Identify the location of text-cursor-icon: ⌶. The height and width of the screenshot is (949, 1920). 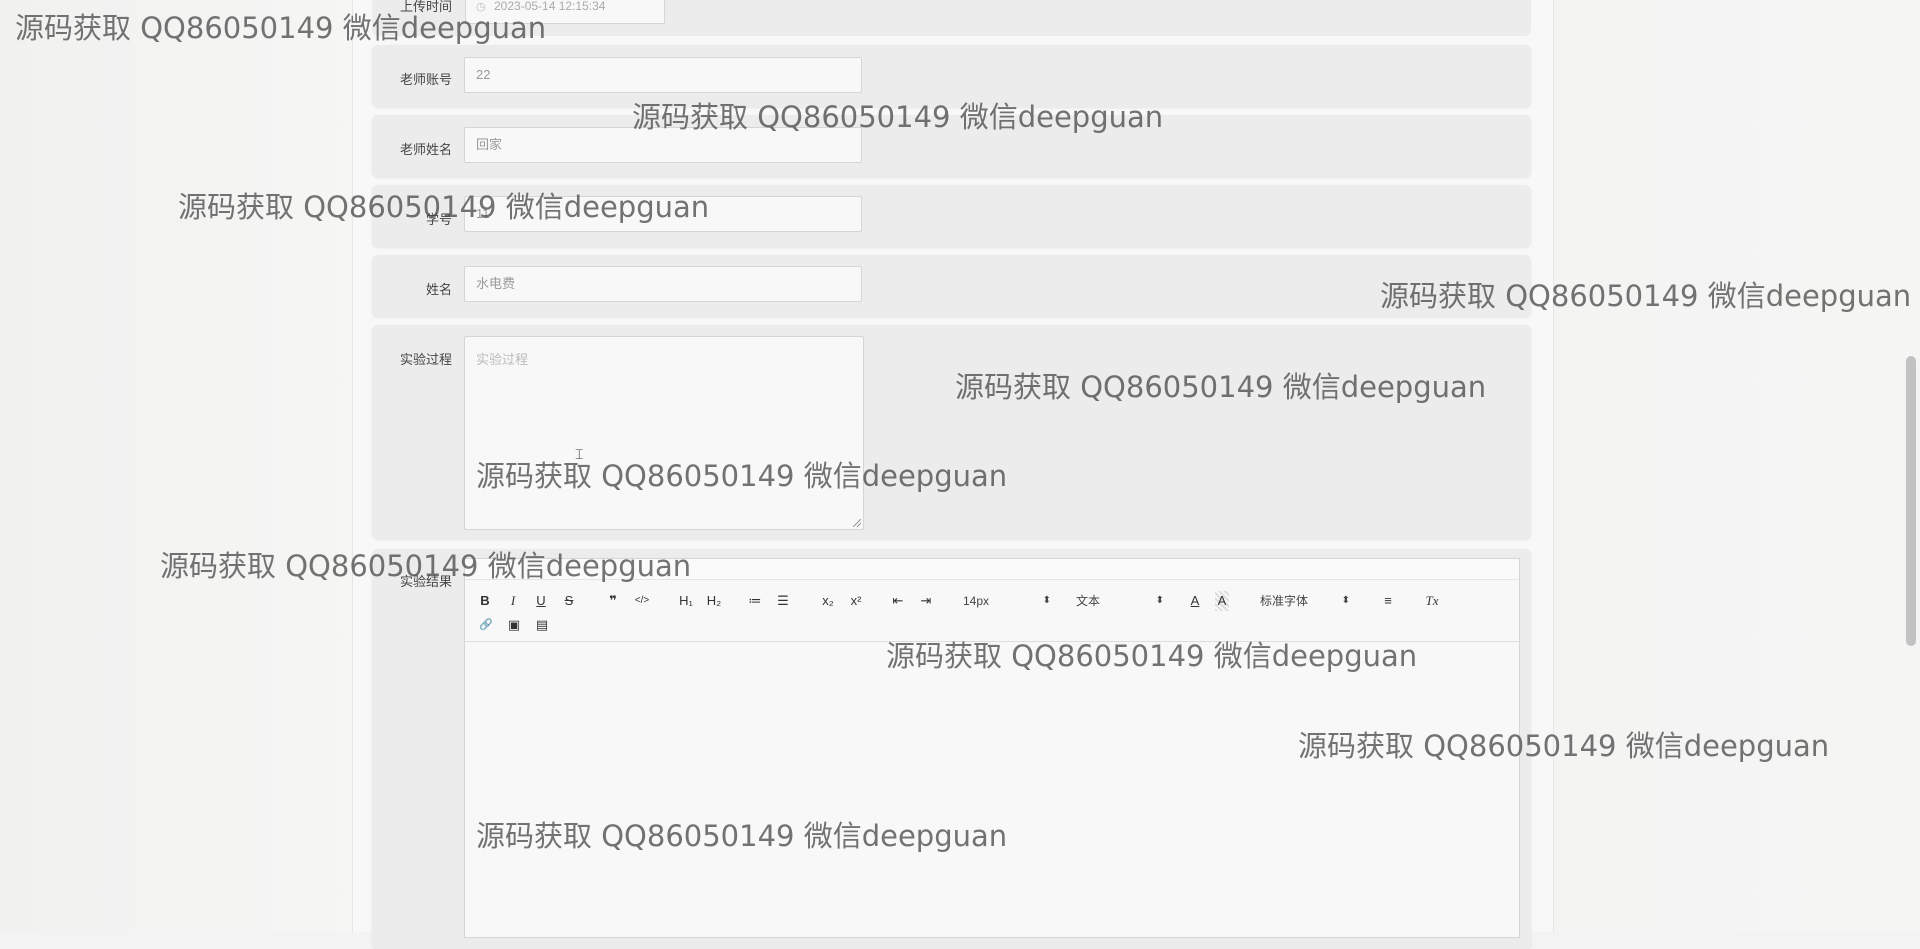
(579, 454).